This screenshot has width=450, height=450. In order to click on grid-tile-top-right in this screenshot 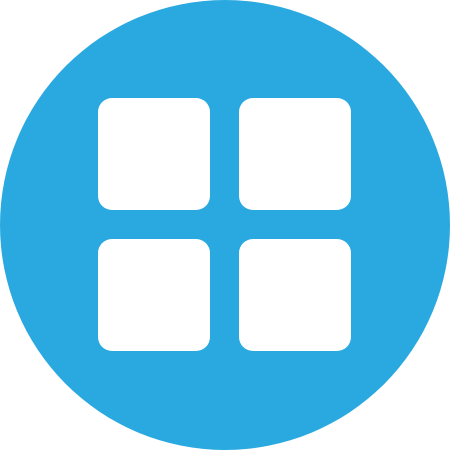, I will do `click(295, 154)`.